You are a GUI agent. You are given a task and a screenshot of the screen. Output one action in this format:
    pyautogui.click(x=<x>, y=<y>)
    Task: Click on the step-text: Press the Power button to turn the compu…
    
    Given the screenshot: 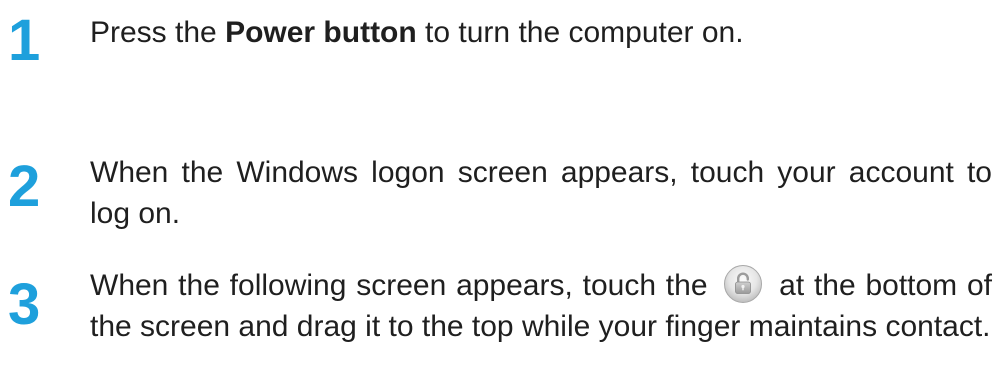 What is the action you would take?
    pyautogui.click(x=541, y=32)
    